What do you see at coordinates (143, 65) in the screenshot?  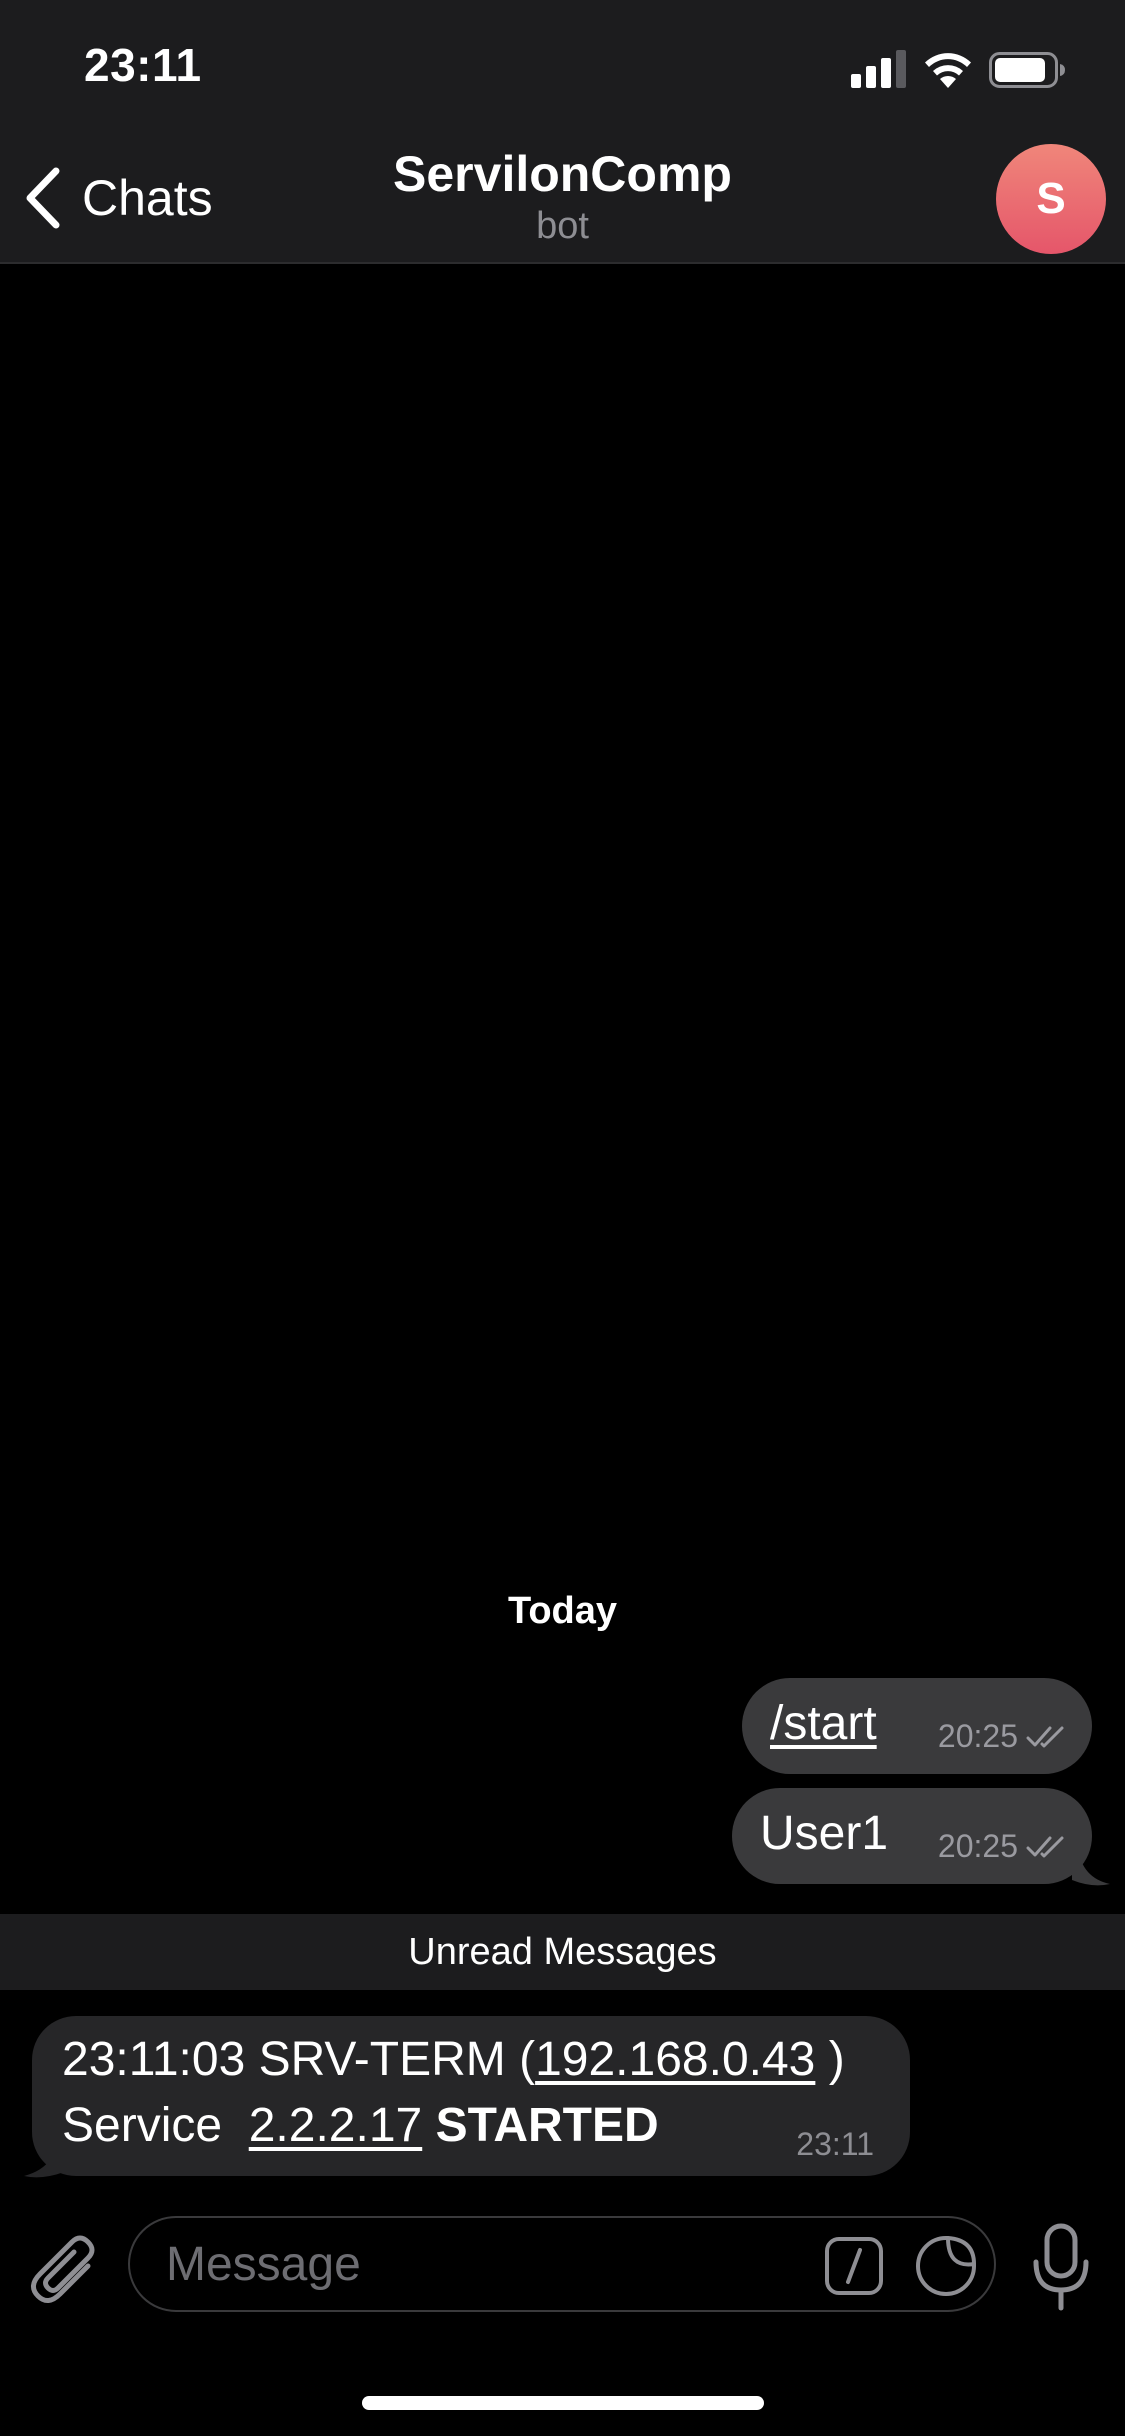 I see `status-time: 23:11` at bounding box center [143, 65].